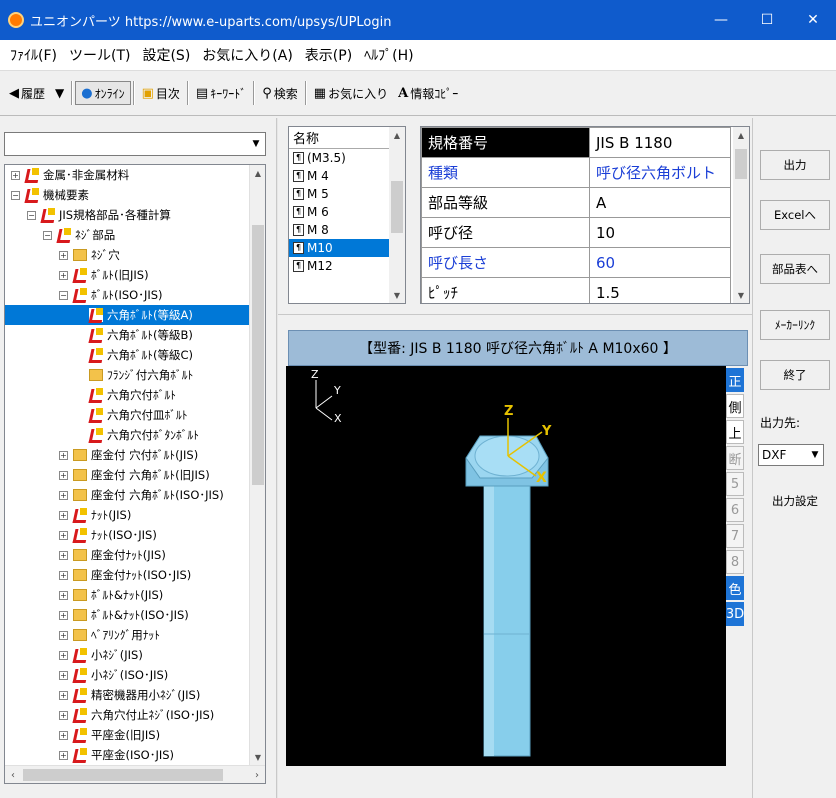 Image resolution: width=836 pixels, height=798 pixels. What do you see at coordinates (735, 432) in the screenshot?
I see `view-tab: 上` at bounding box center [735, 432].